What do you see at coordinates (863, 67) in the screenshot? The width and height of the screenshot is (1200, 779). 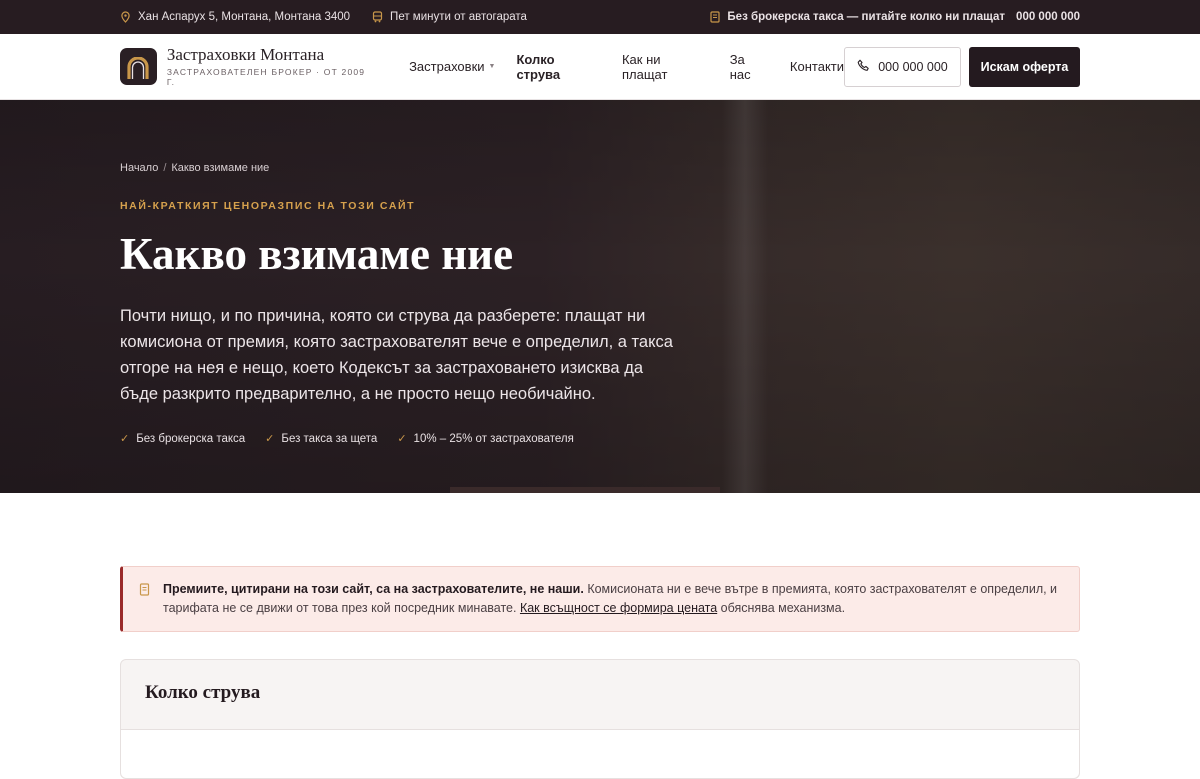 I see `phone-icon` at bounding box center [863, 67].